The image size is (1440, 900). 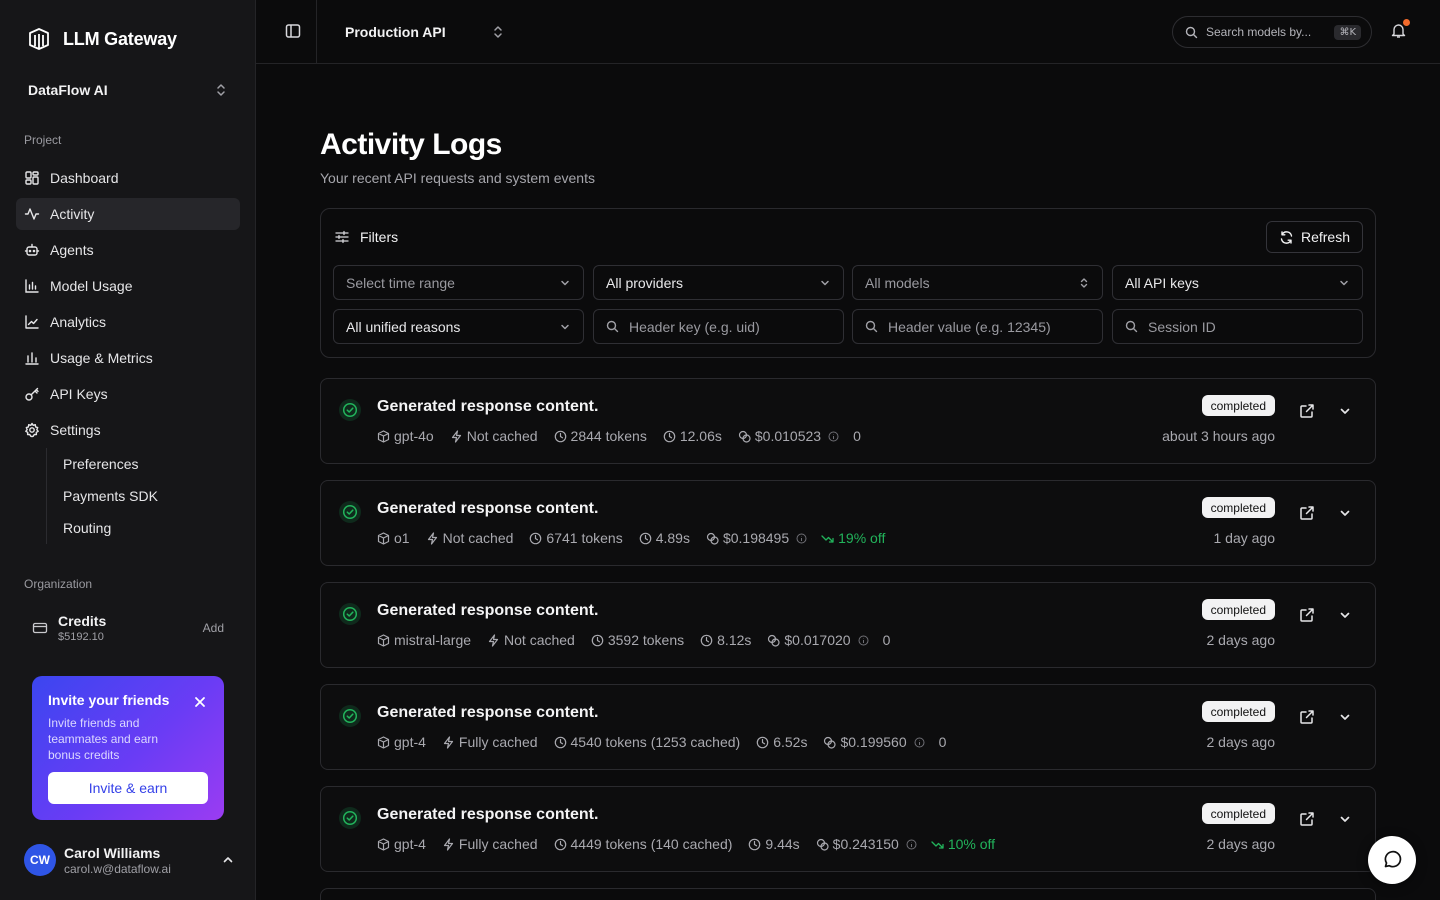 I want to click on notification-dot, so click(x=1406, y=22).